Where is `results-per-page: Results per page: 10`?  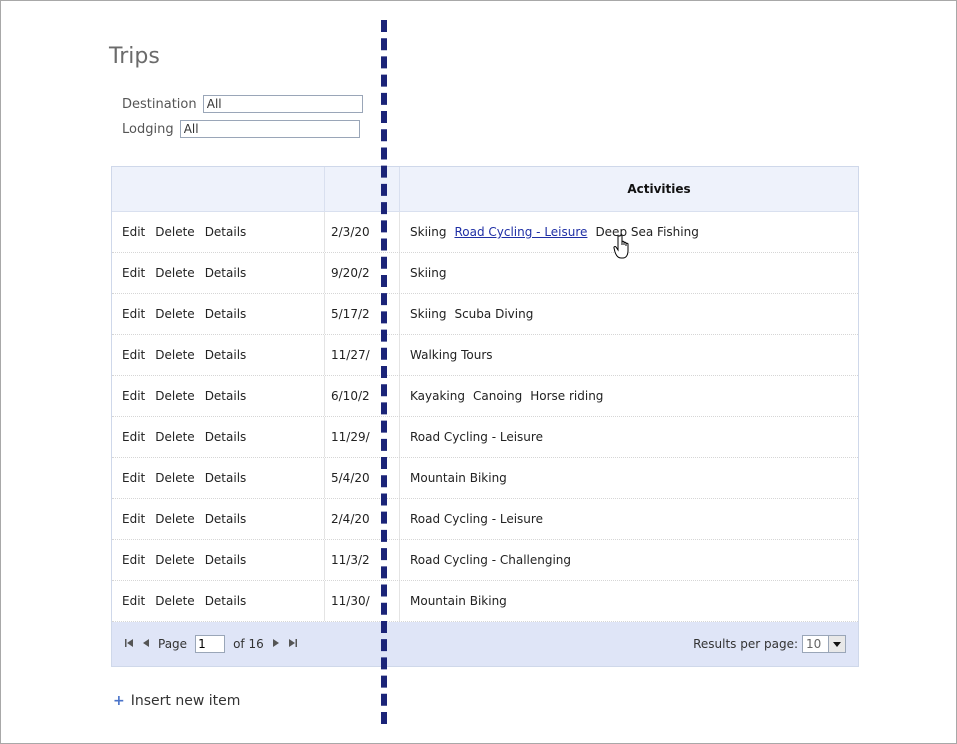
results-per-page: Results per page: 10 is located at coordinates (769, 644).